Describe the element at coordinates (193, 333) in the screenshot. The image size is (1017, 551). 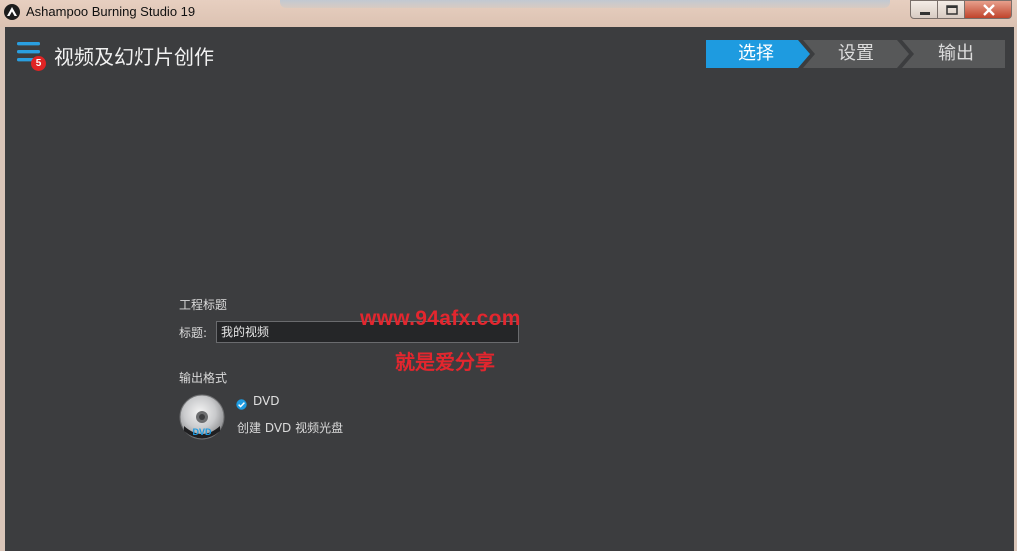
I see `title-field-label: 标题:` at that location.